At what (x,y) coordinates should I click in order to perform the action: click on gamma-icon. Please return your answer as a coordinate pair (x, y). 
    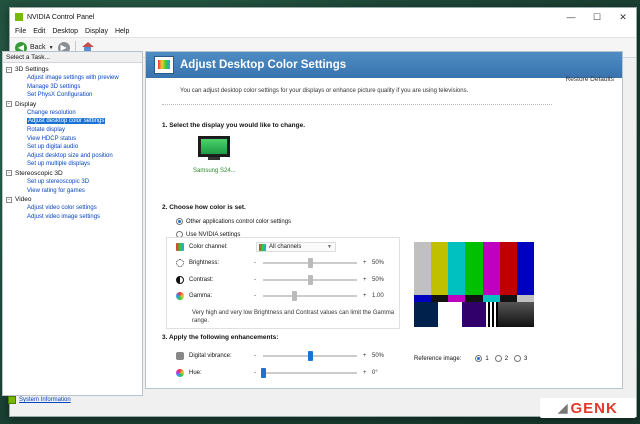
    Looking at the image, I should click on (180, 296).